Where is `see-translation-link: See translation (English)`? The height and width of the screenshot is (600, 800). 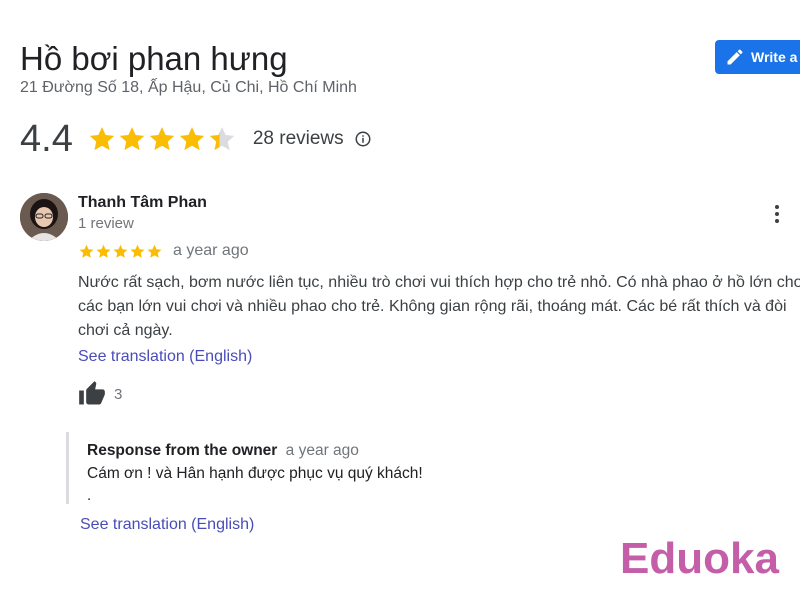 see-translation-link: See translation (English) is located at coordinates (165, 357).